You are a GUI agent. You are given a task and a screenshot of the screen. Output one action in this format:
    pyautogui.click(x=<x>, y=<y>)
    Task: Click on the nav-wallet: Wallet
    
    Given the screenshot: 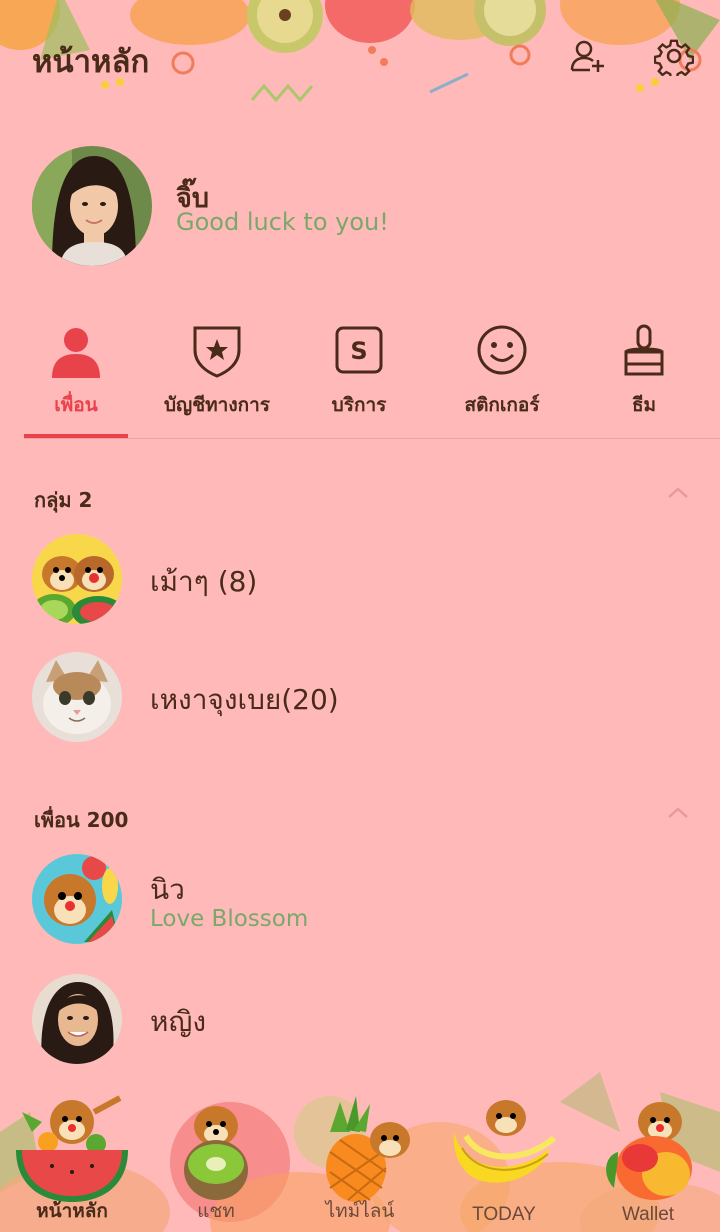 What is the action you would take?
    pyautogui.click(x=648, y=1162)
    